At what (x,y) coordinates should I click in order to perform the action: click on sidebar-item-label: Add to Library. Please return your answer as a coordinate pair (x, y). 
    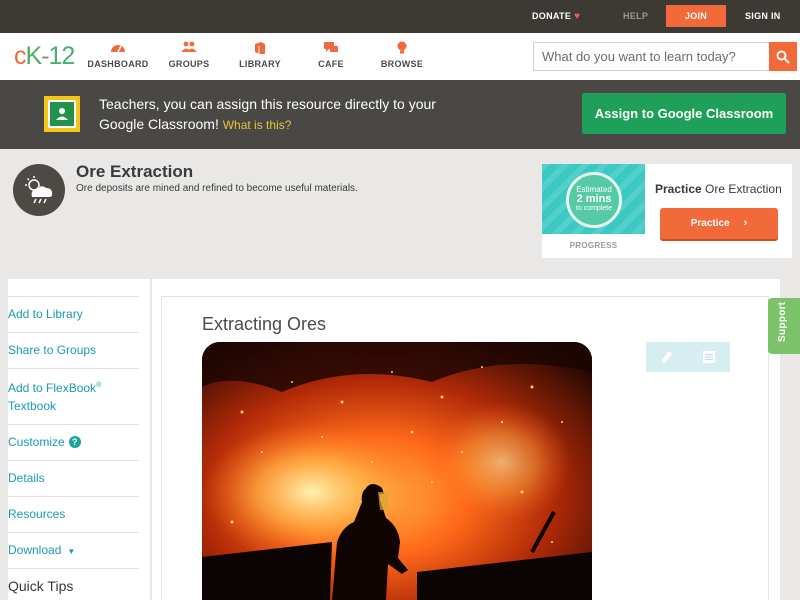
    Looking at the image, I should click on (45, 314).